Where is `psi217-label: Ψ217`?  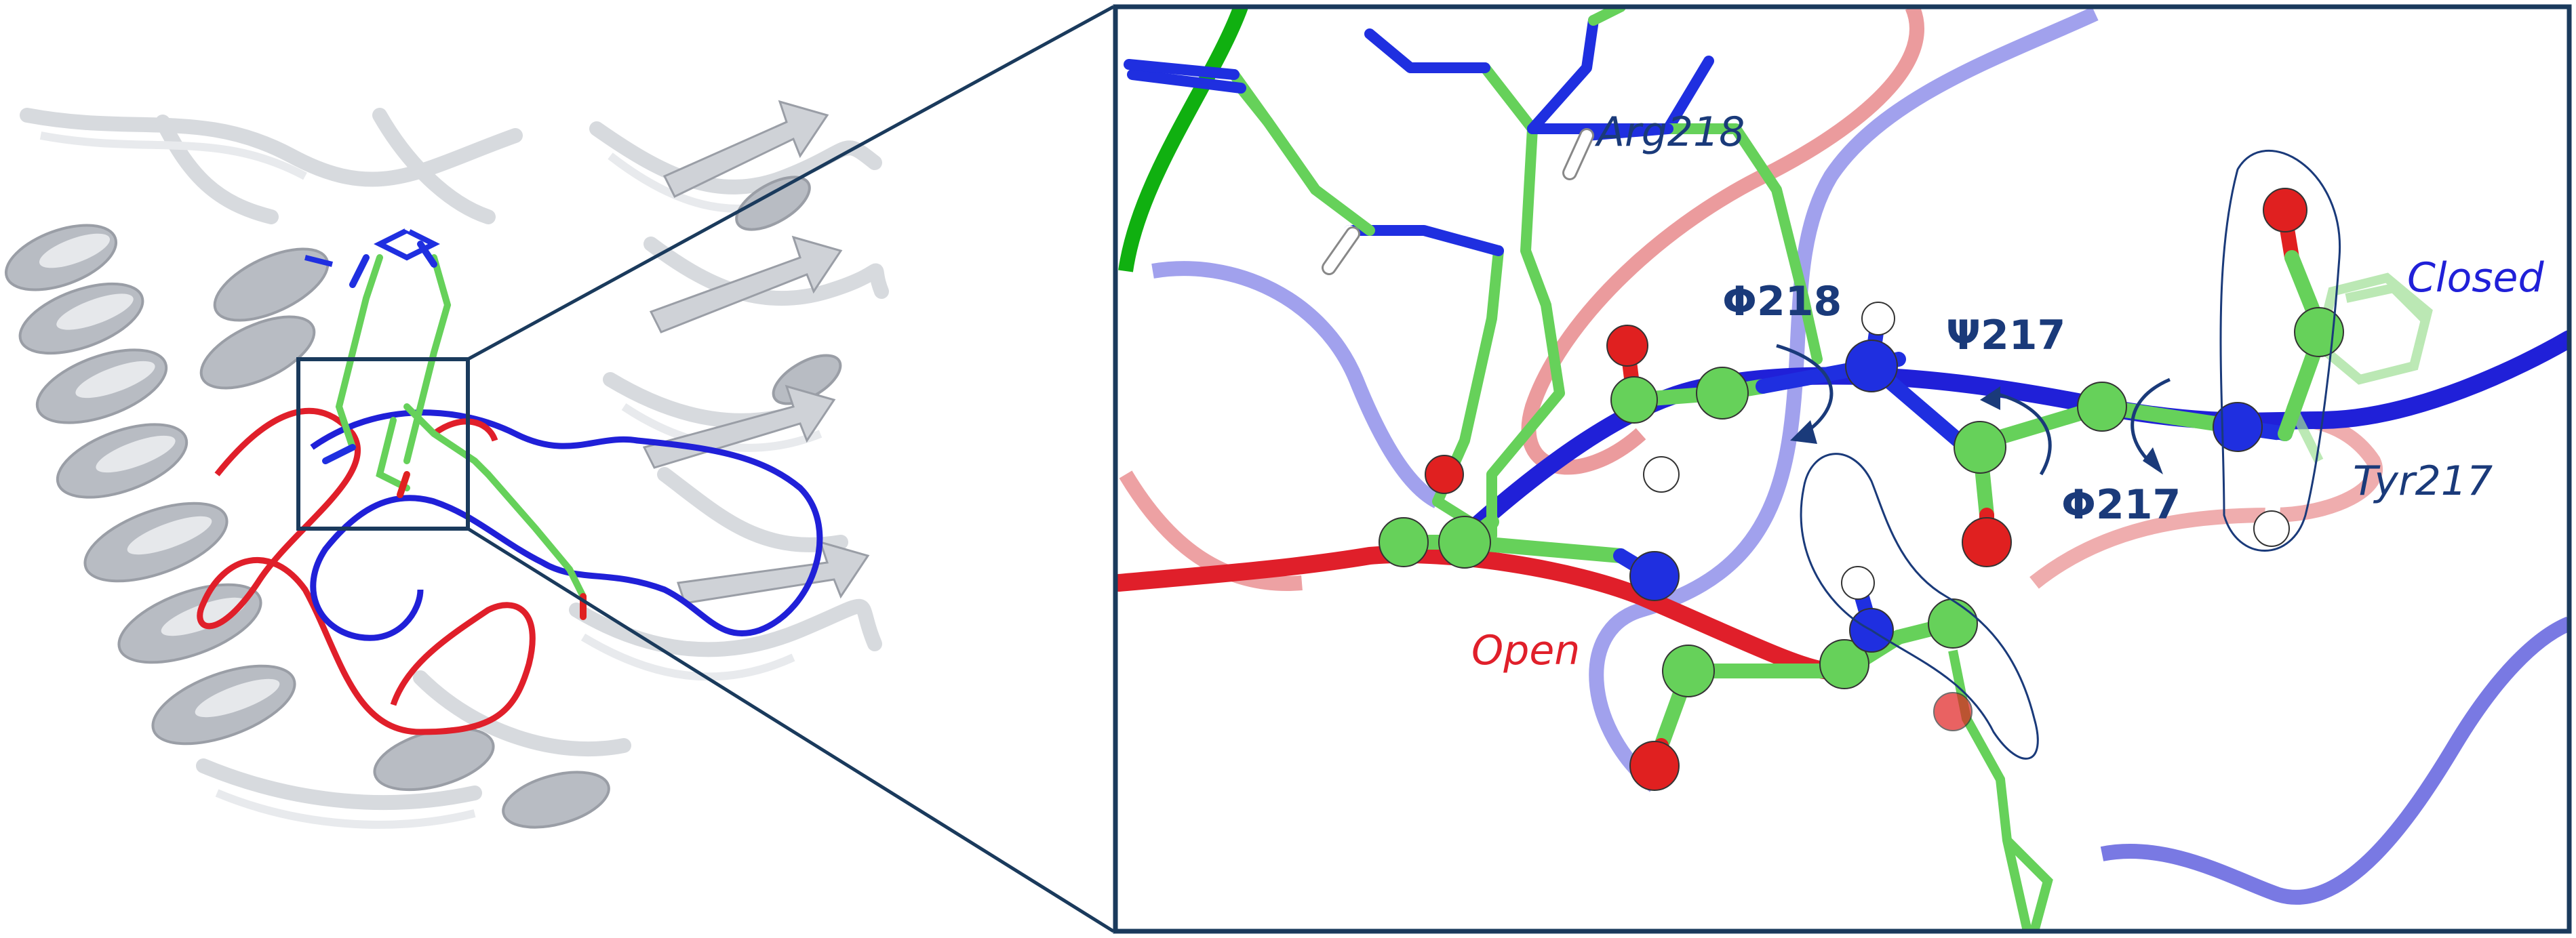 psi217-label: Ψ217 is located at coordinates (2006, 336).